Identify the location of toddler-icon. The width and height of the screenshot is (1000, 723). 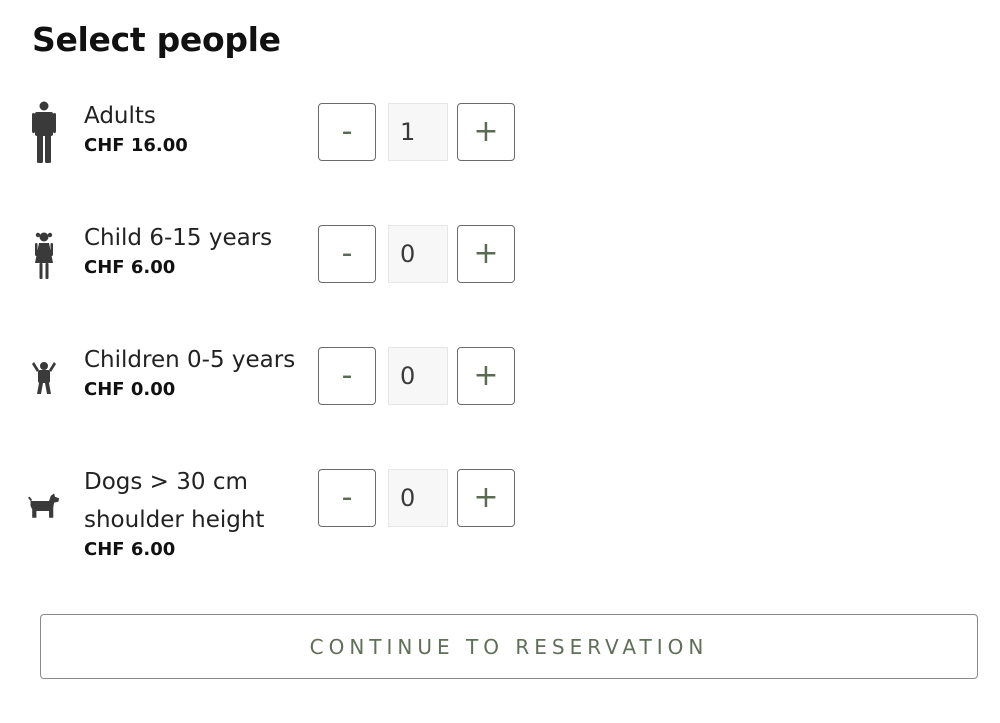
(44, 378).